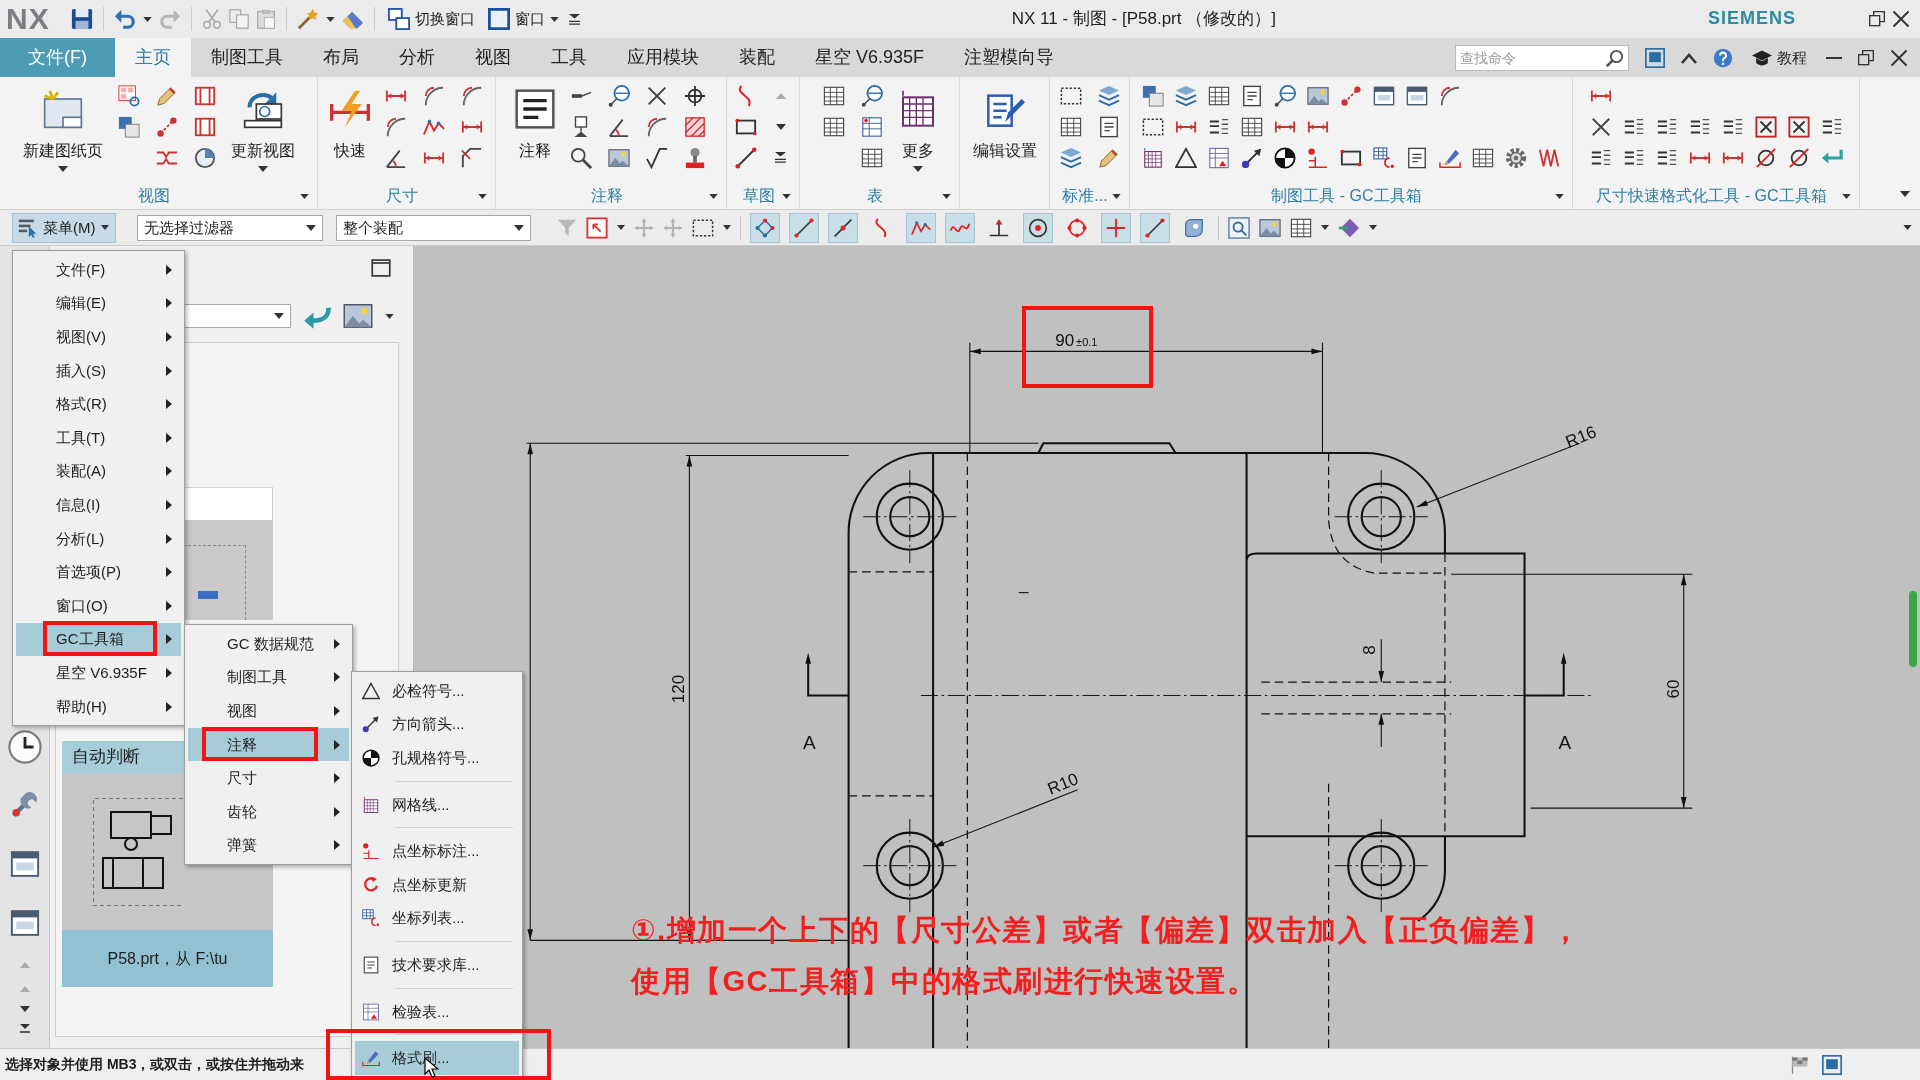 The image size is (1920, 1080). I want to click on hatch-icon, so click(695, 126).